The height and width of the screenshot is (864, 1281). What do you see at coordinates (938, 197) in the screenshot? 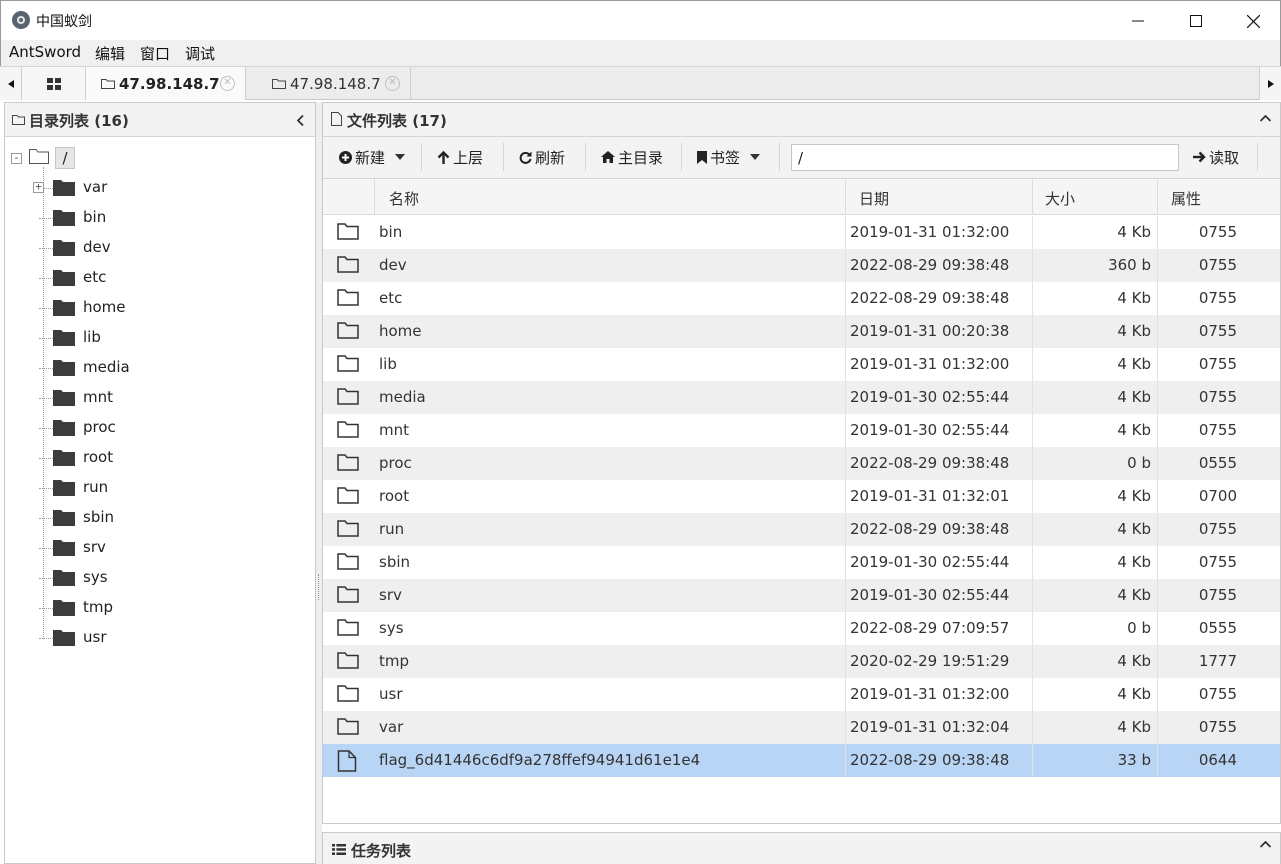
I see `column-date-header: 日期` at bounding box center [938, 197].